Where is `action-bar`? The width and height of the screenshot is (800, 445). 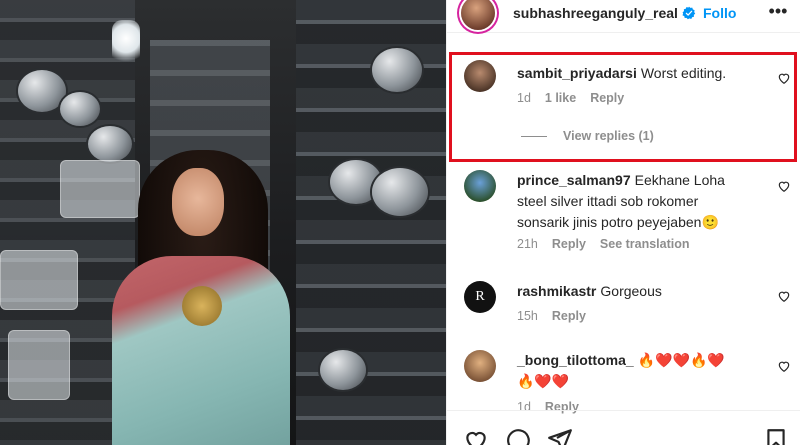 action-bar is located at coordinates (623, 427).